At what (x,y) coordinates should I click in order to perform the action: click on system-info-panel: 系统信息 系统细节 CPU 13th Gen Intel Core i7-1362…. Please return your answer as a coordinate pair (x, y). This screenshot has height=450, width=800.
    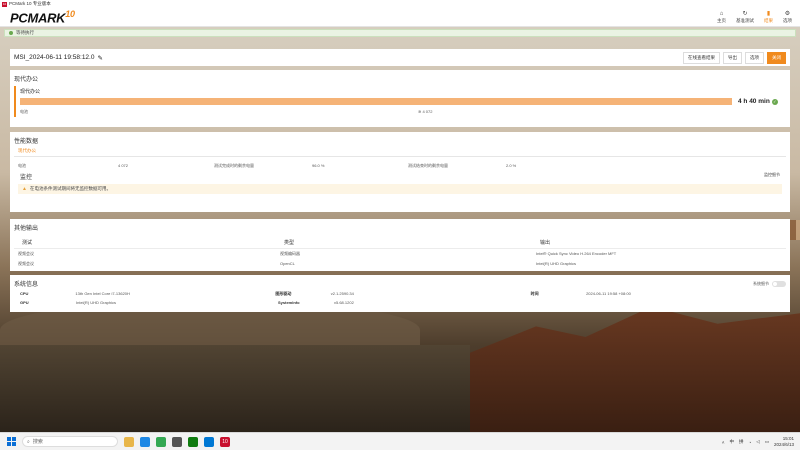
    Looking at the image, I should click on (400, 293).